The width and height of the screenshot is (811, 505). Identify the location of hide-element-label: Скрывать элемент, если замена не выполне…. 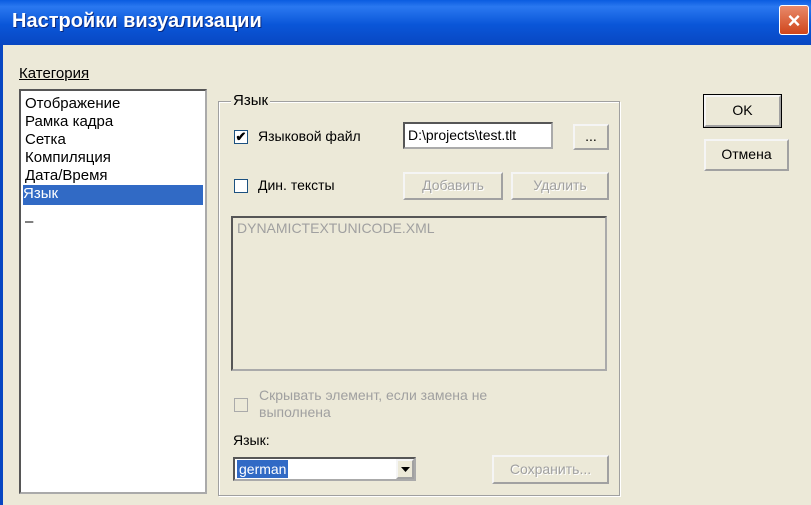
(373, 404).